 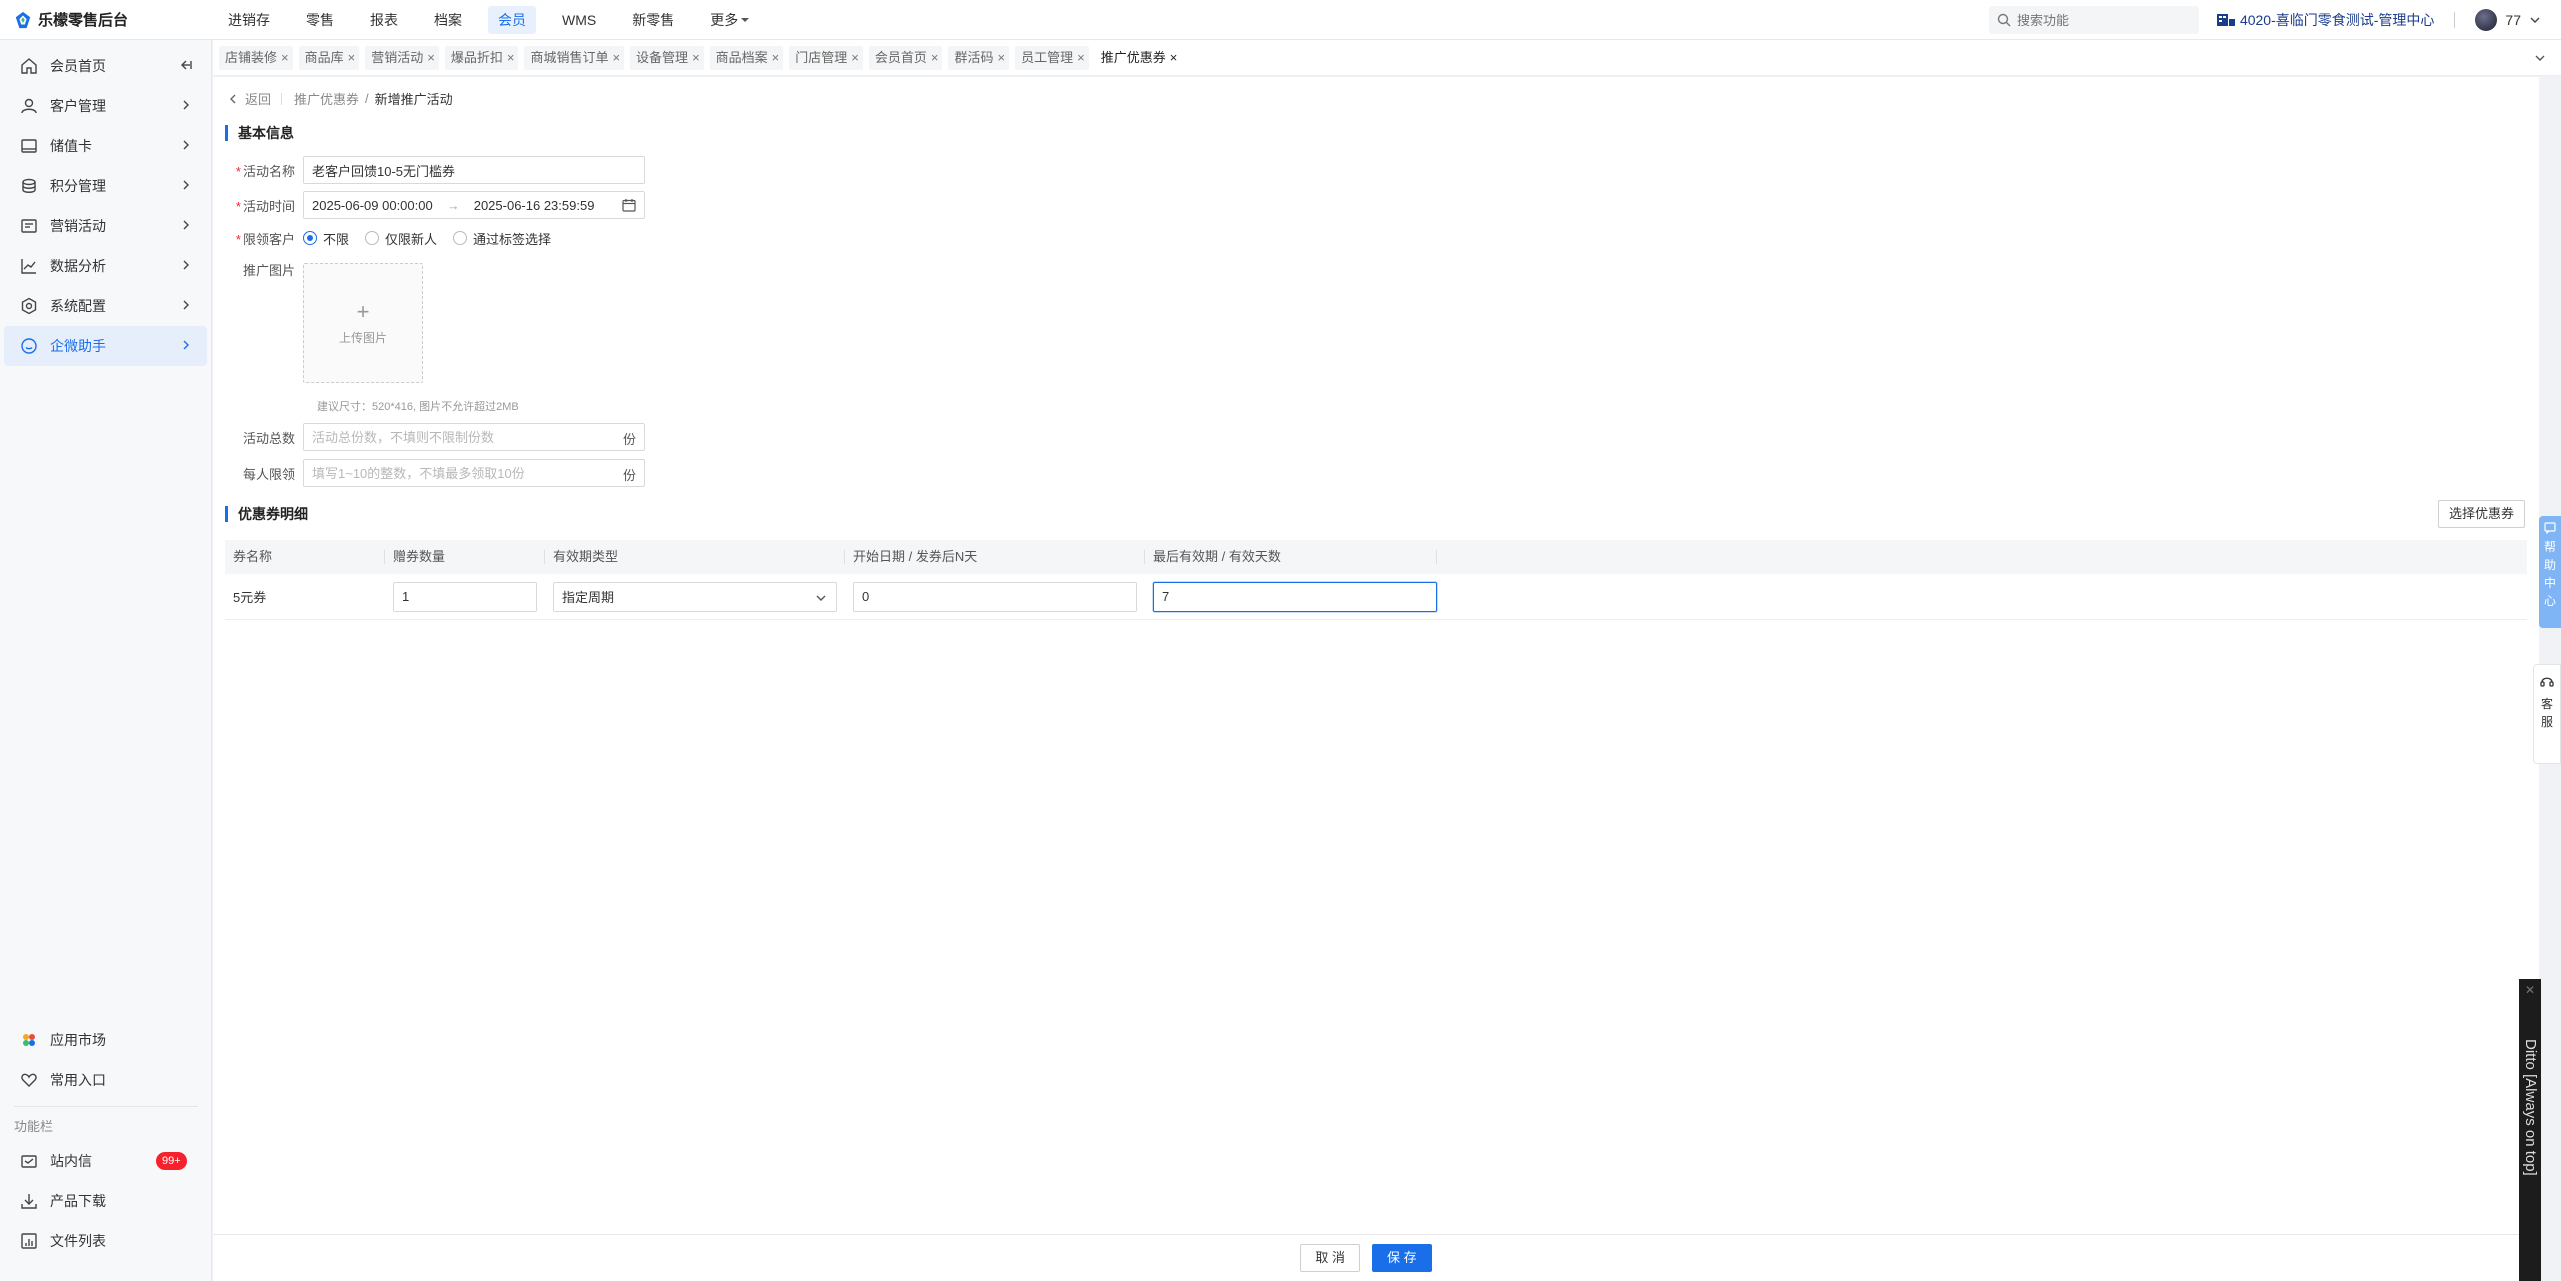 What do you see at coordinates (105, 346) in the screenshot?
I see `sidebar-item-wecom-assistant: 企微助手` at bounding box center [105, 346].